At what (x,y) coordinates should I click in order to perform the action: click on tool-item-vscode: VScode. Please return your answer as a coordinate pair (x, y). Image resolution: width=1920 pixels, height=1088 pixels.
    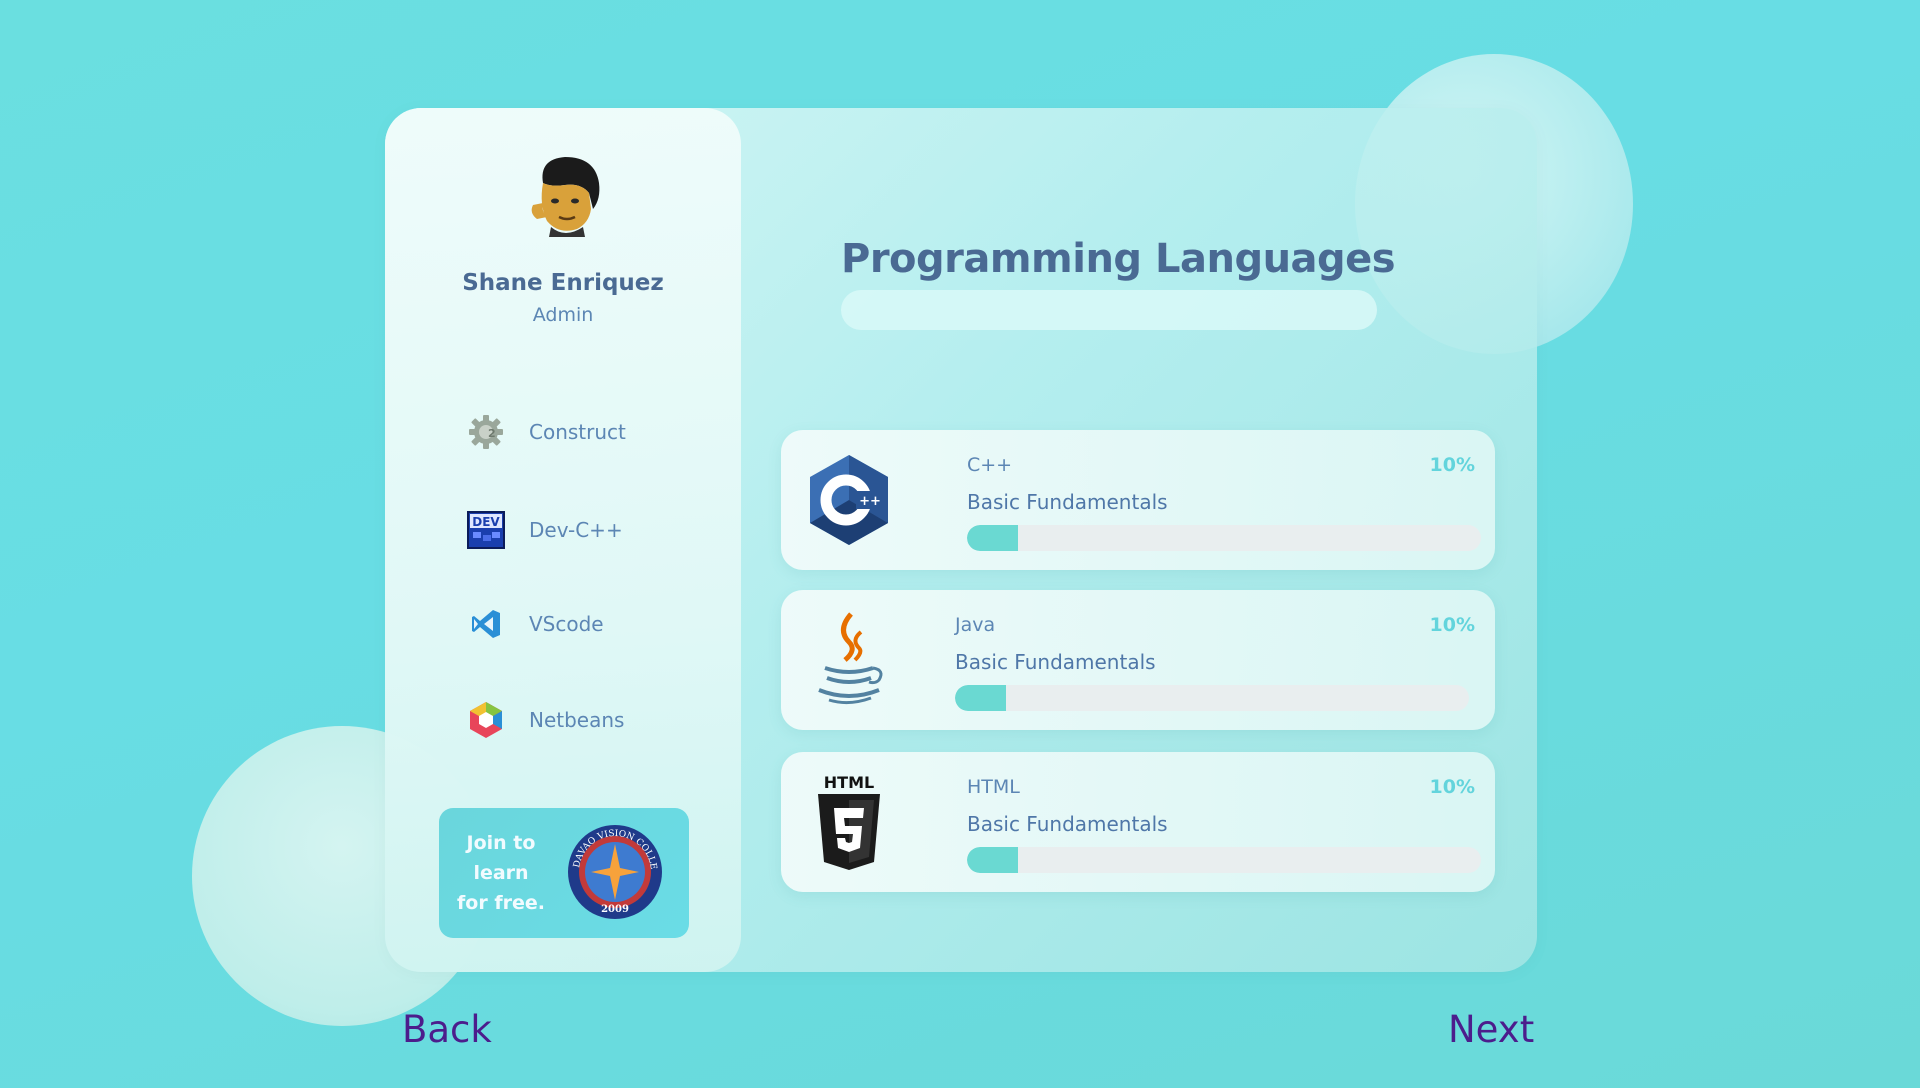
    Looking at the image, I should click on (534, 624).